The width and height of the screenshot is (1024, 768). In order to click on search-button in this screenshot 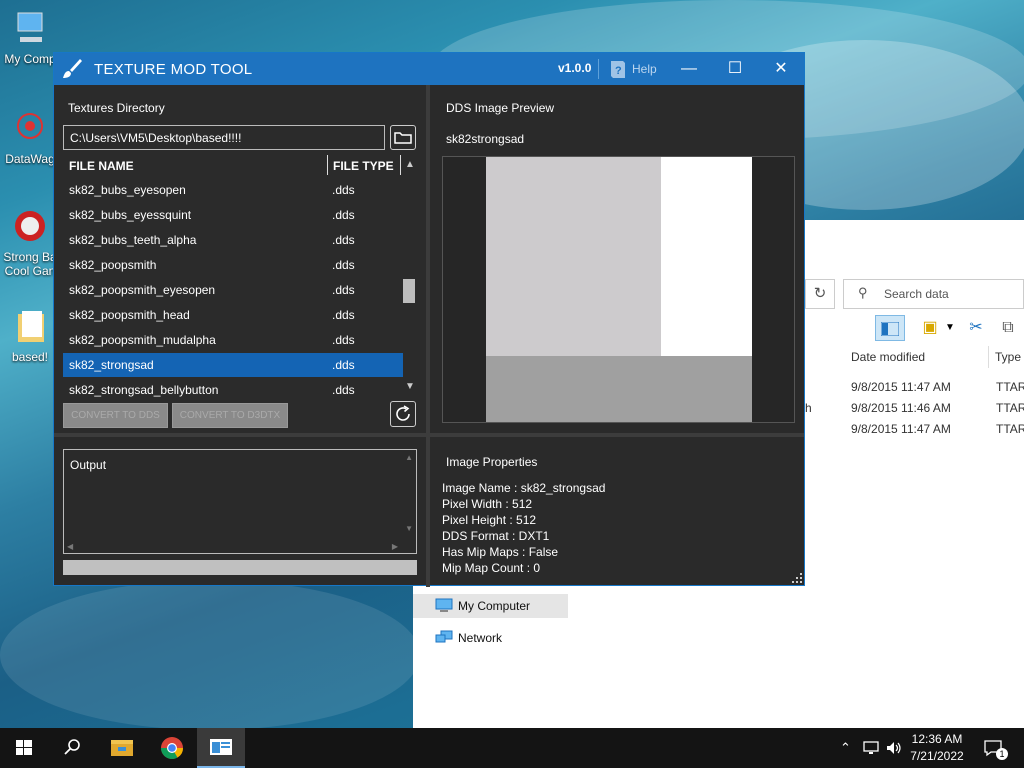, I will do `click(72, 748)`.